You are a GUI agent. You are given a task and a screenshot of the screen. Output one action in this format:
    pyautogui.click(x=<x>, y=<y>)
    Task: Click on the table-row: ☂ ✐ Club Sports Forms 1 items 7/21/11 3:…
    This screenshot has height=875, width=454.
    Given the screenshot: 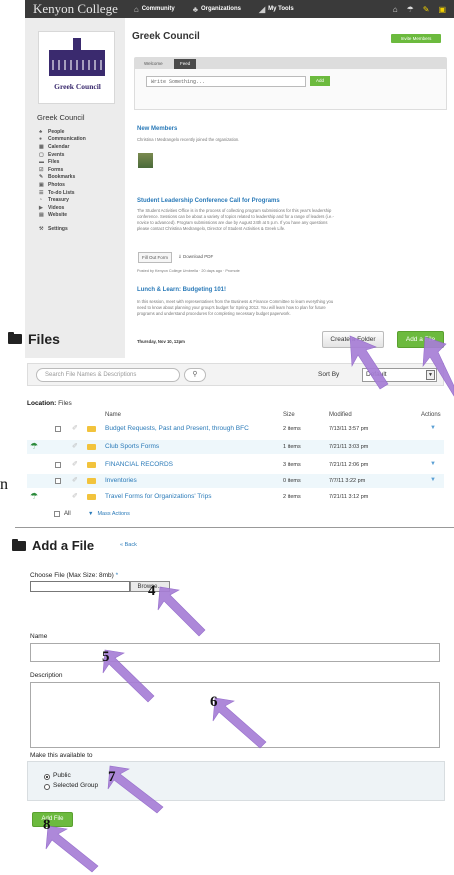 What is the action you would take?
    pyautogui.click(x=235, y=447)
    